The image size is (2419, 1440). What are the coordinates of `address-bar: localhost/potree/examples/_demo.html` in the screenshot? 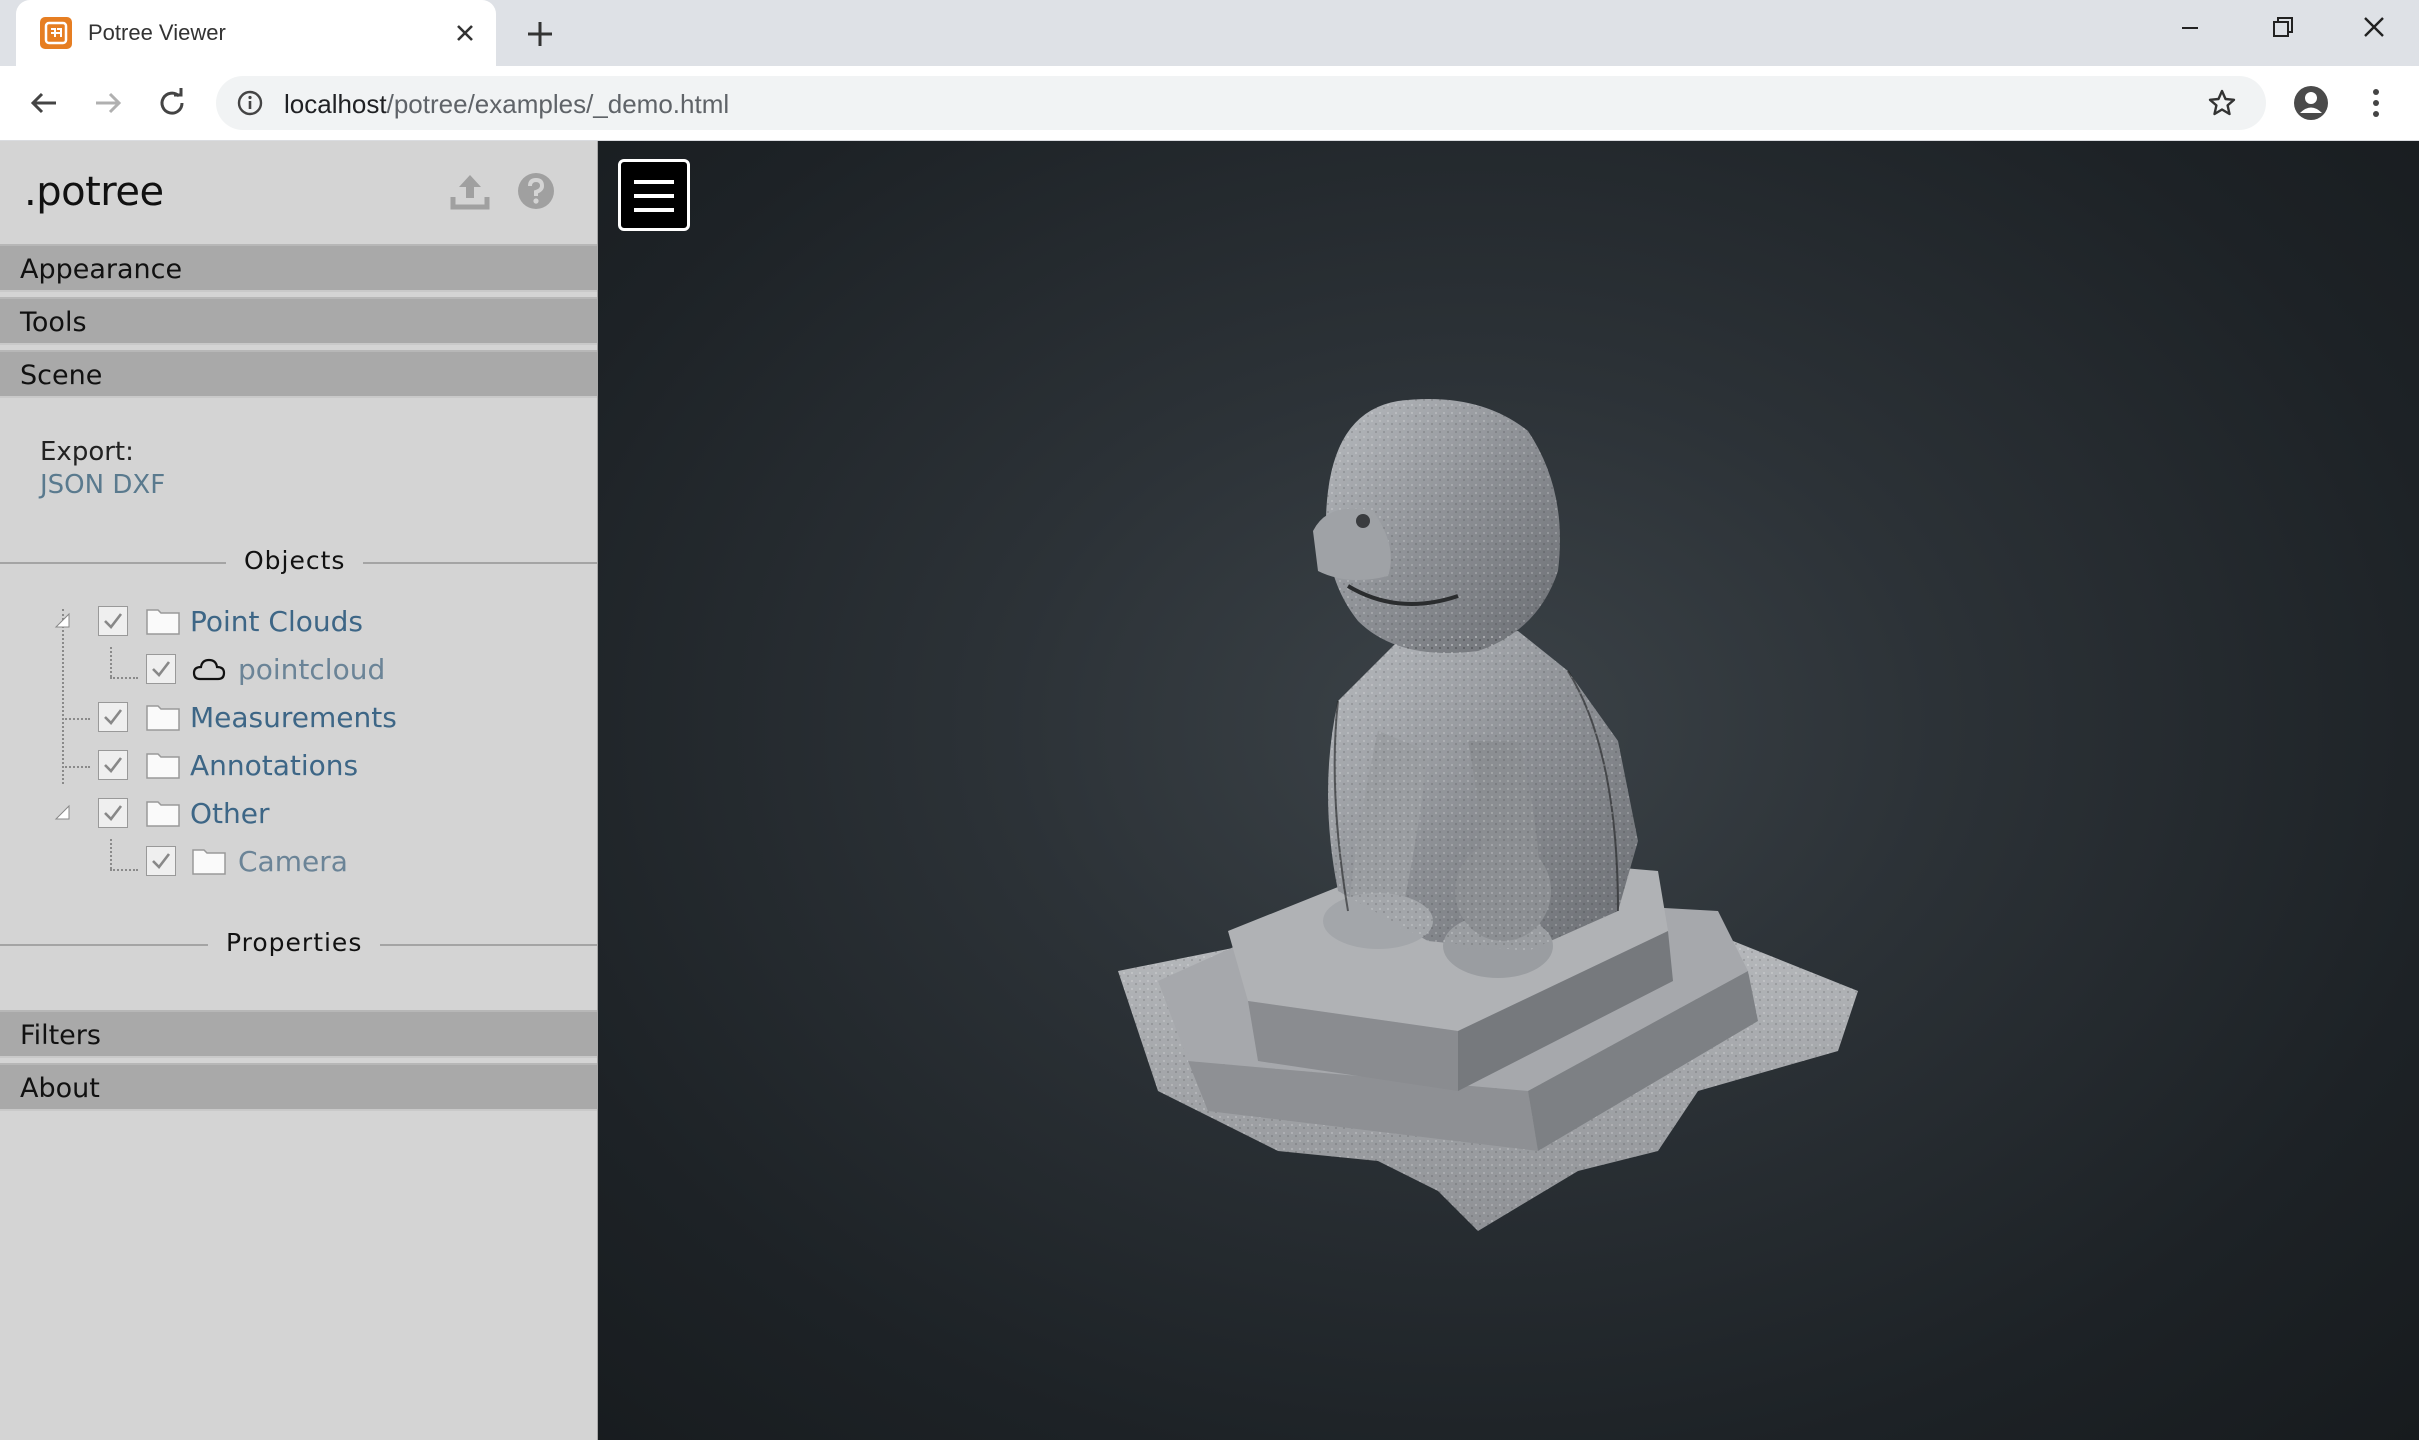 It's located at (1241, 103).